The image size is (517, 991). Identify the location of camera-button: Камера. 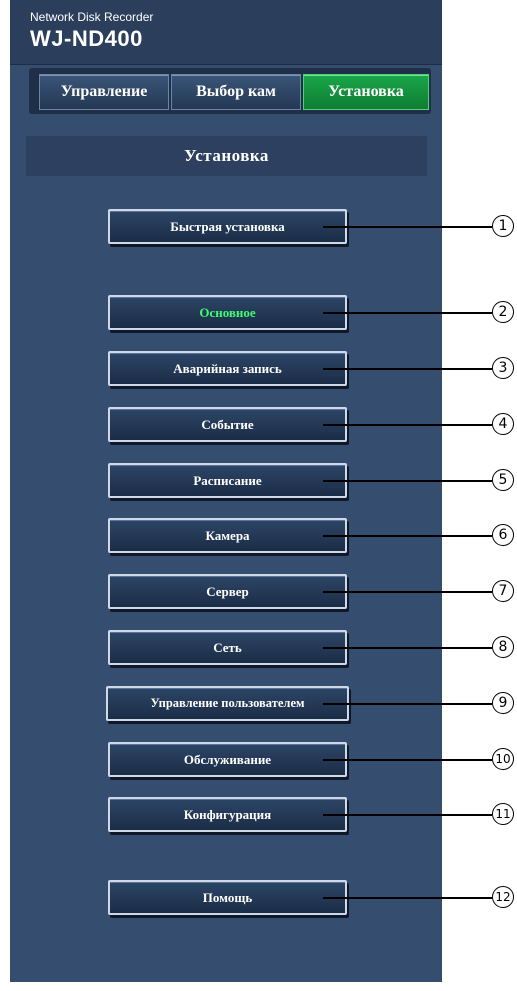
(227, 535).